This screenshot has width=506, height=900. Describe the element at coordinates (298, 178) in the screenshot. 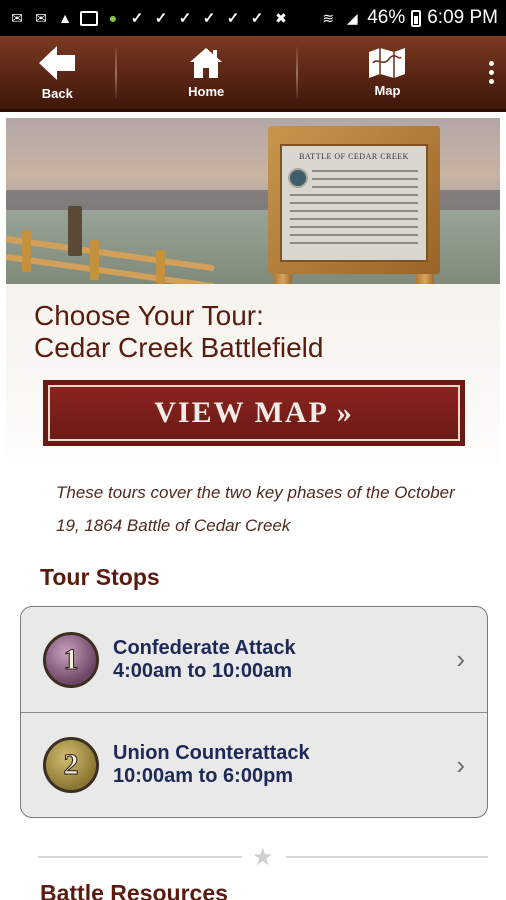

I see `marker-seal-icon` at that location.